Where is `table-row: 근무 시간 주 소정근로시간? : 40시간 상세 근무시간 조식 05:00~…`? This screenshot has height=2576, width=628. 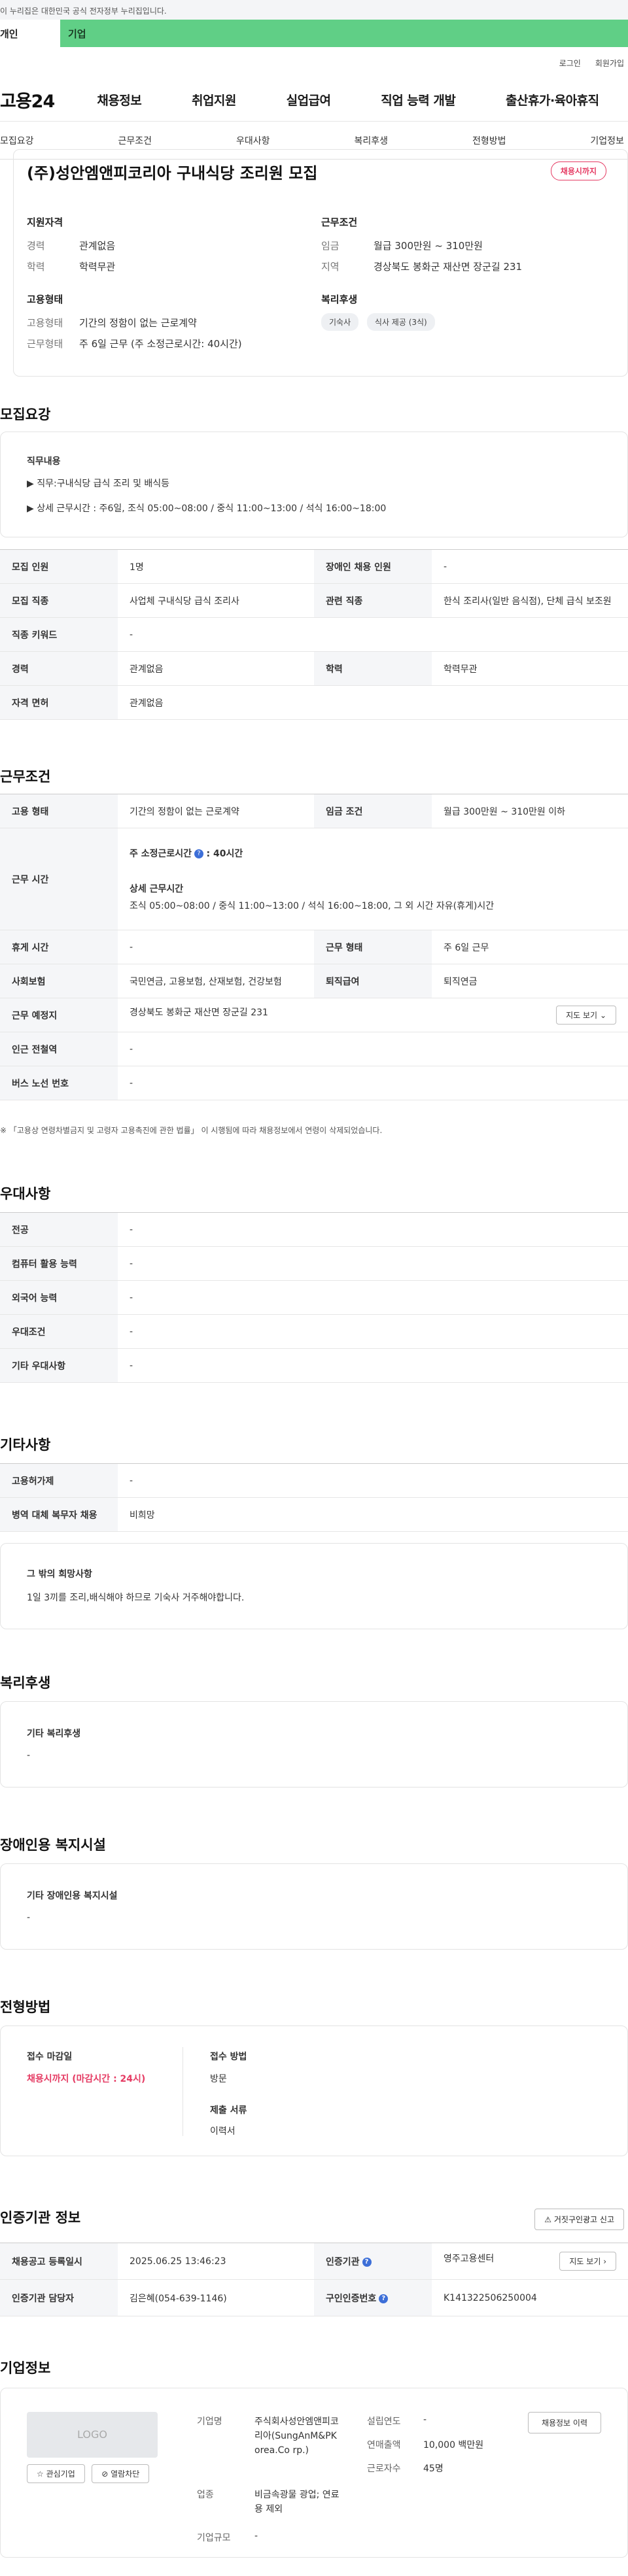 table-row: 근무 시간 주 소정근로시간? : 40시간 상세 근무시간 조식 05:00~… is located at coordinates (314, 879).